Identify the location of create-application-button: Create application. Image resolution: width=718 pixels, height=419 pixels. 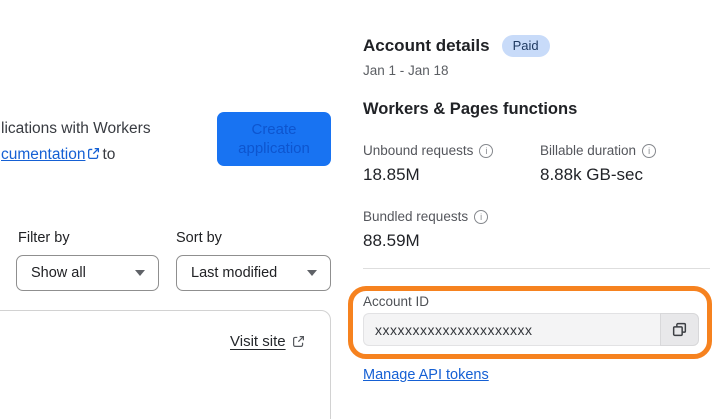
(274, 139).